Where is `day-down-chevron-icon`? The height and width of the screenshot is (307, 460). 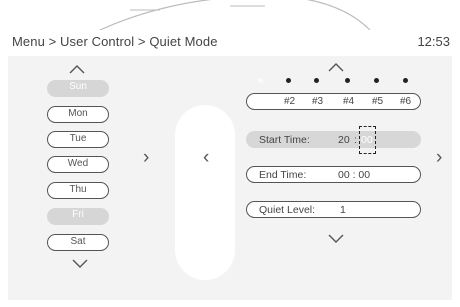 day-down-chevron-icon is located at coordinates (80, 264).